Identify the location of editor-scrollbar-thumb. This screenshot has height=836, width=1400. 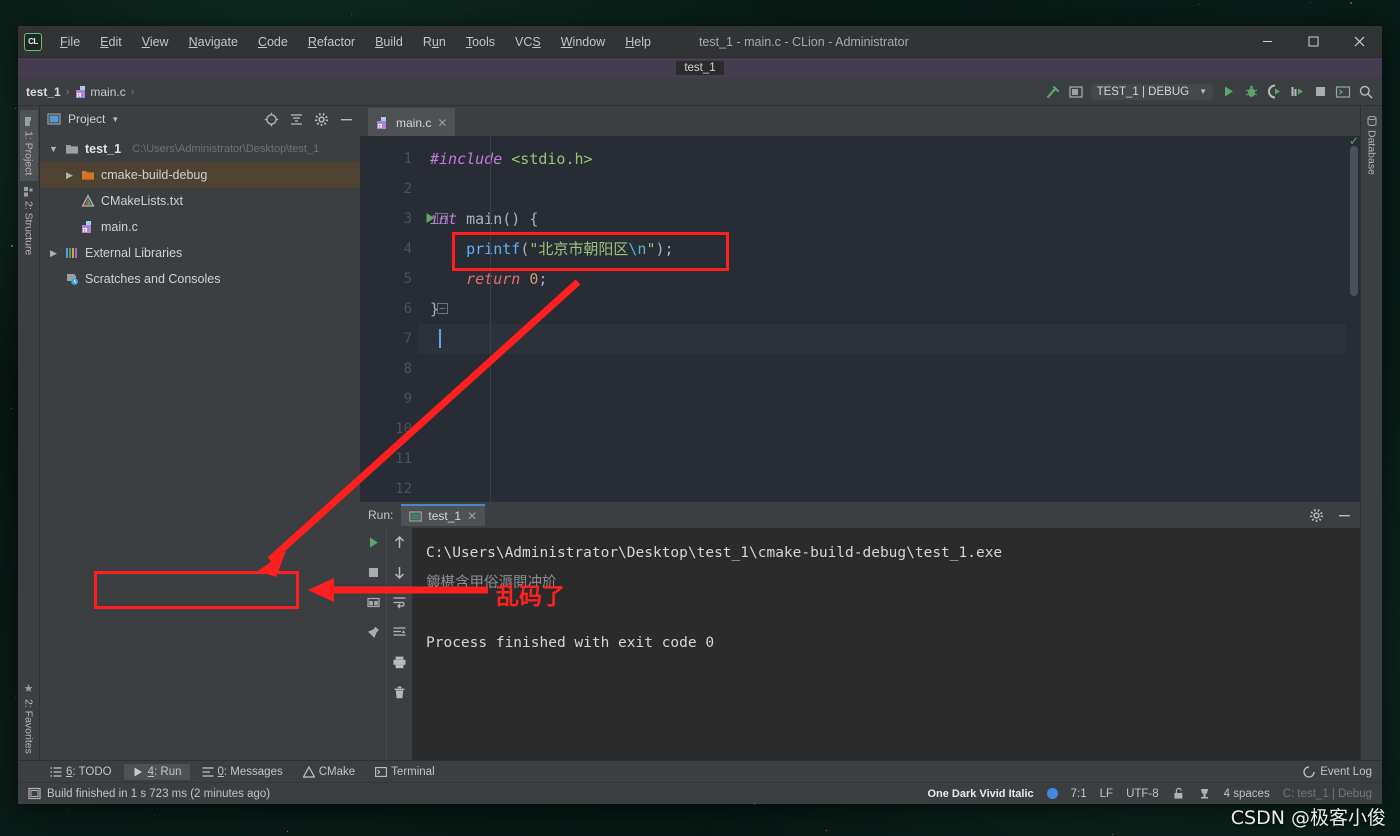
(1354, 221).